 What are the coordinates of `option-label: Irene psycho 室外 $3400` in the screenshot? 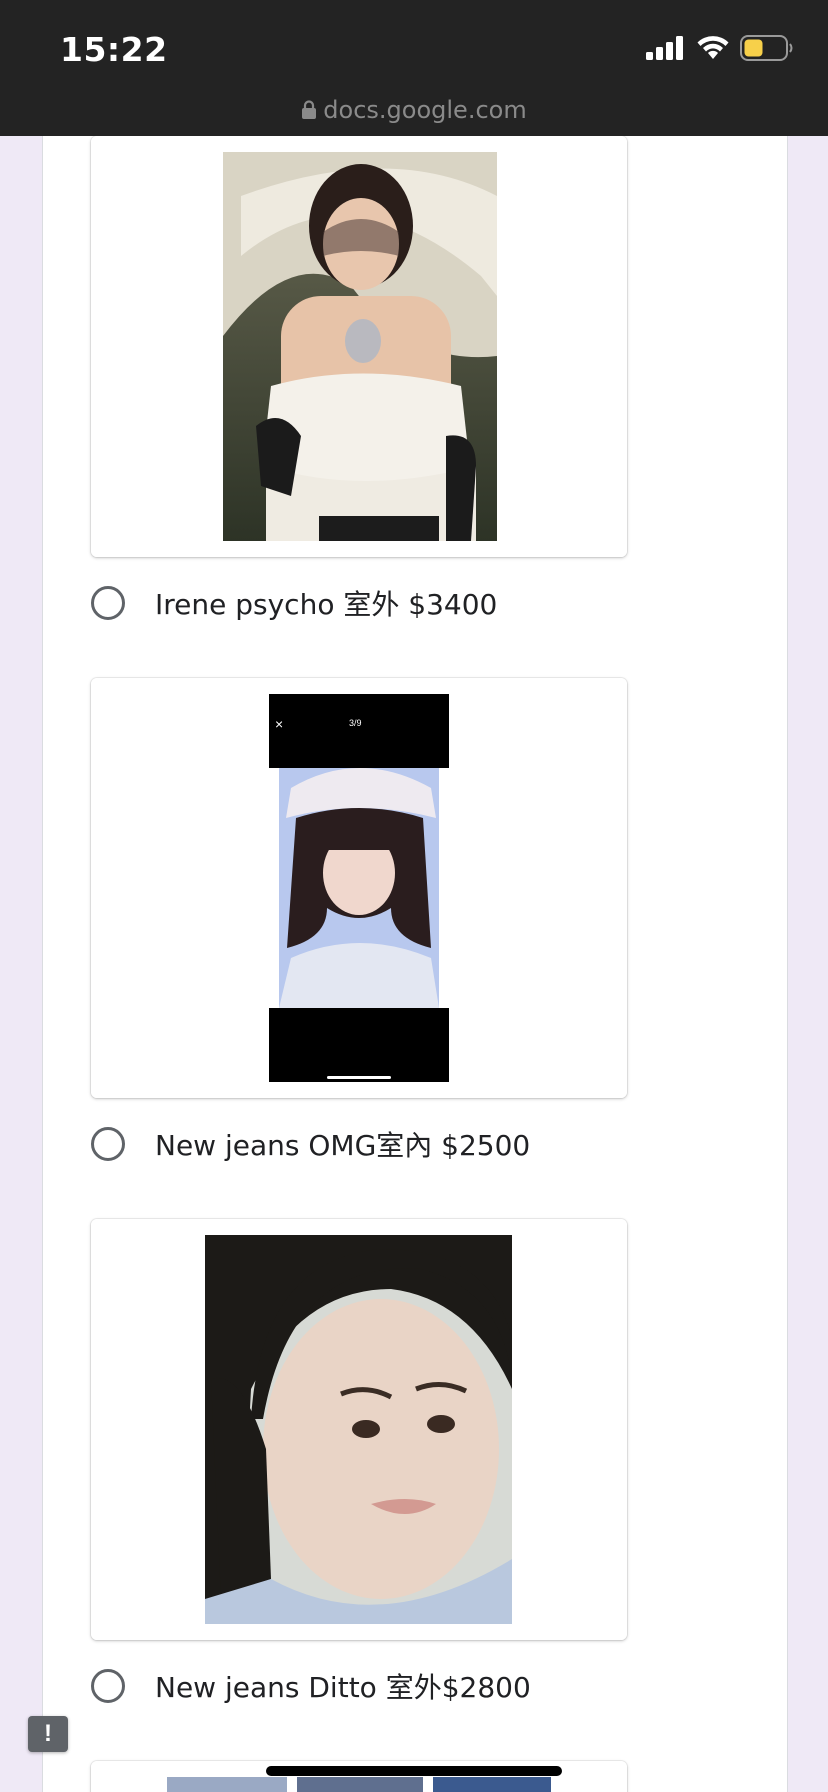 It's located at (326, 604).